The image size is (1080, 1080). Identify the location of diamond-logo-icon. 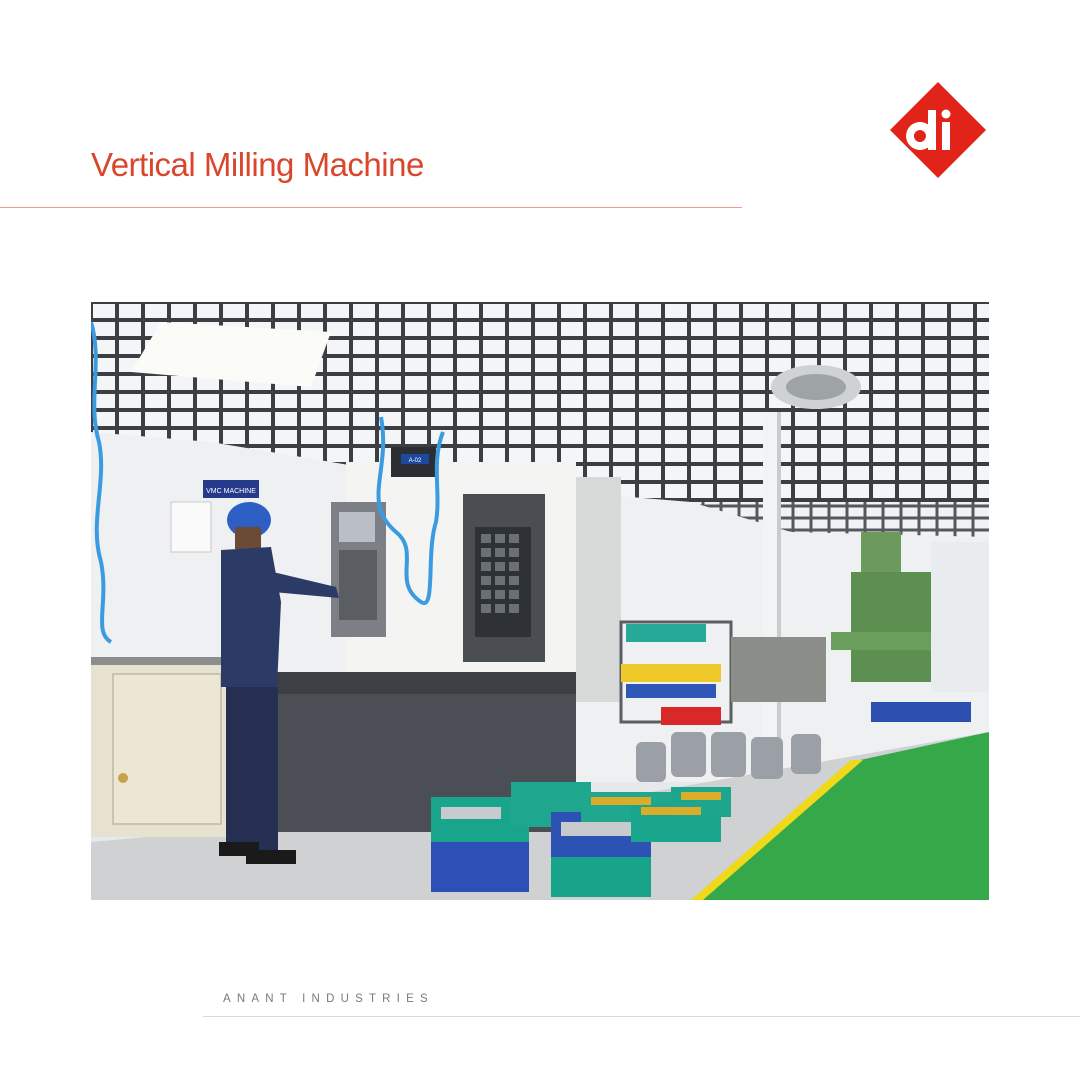
(938, 130).